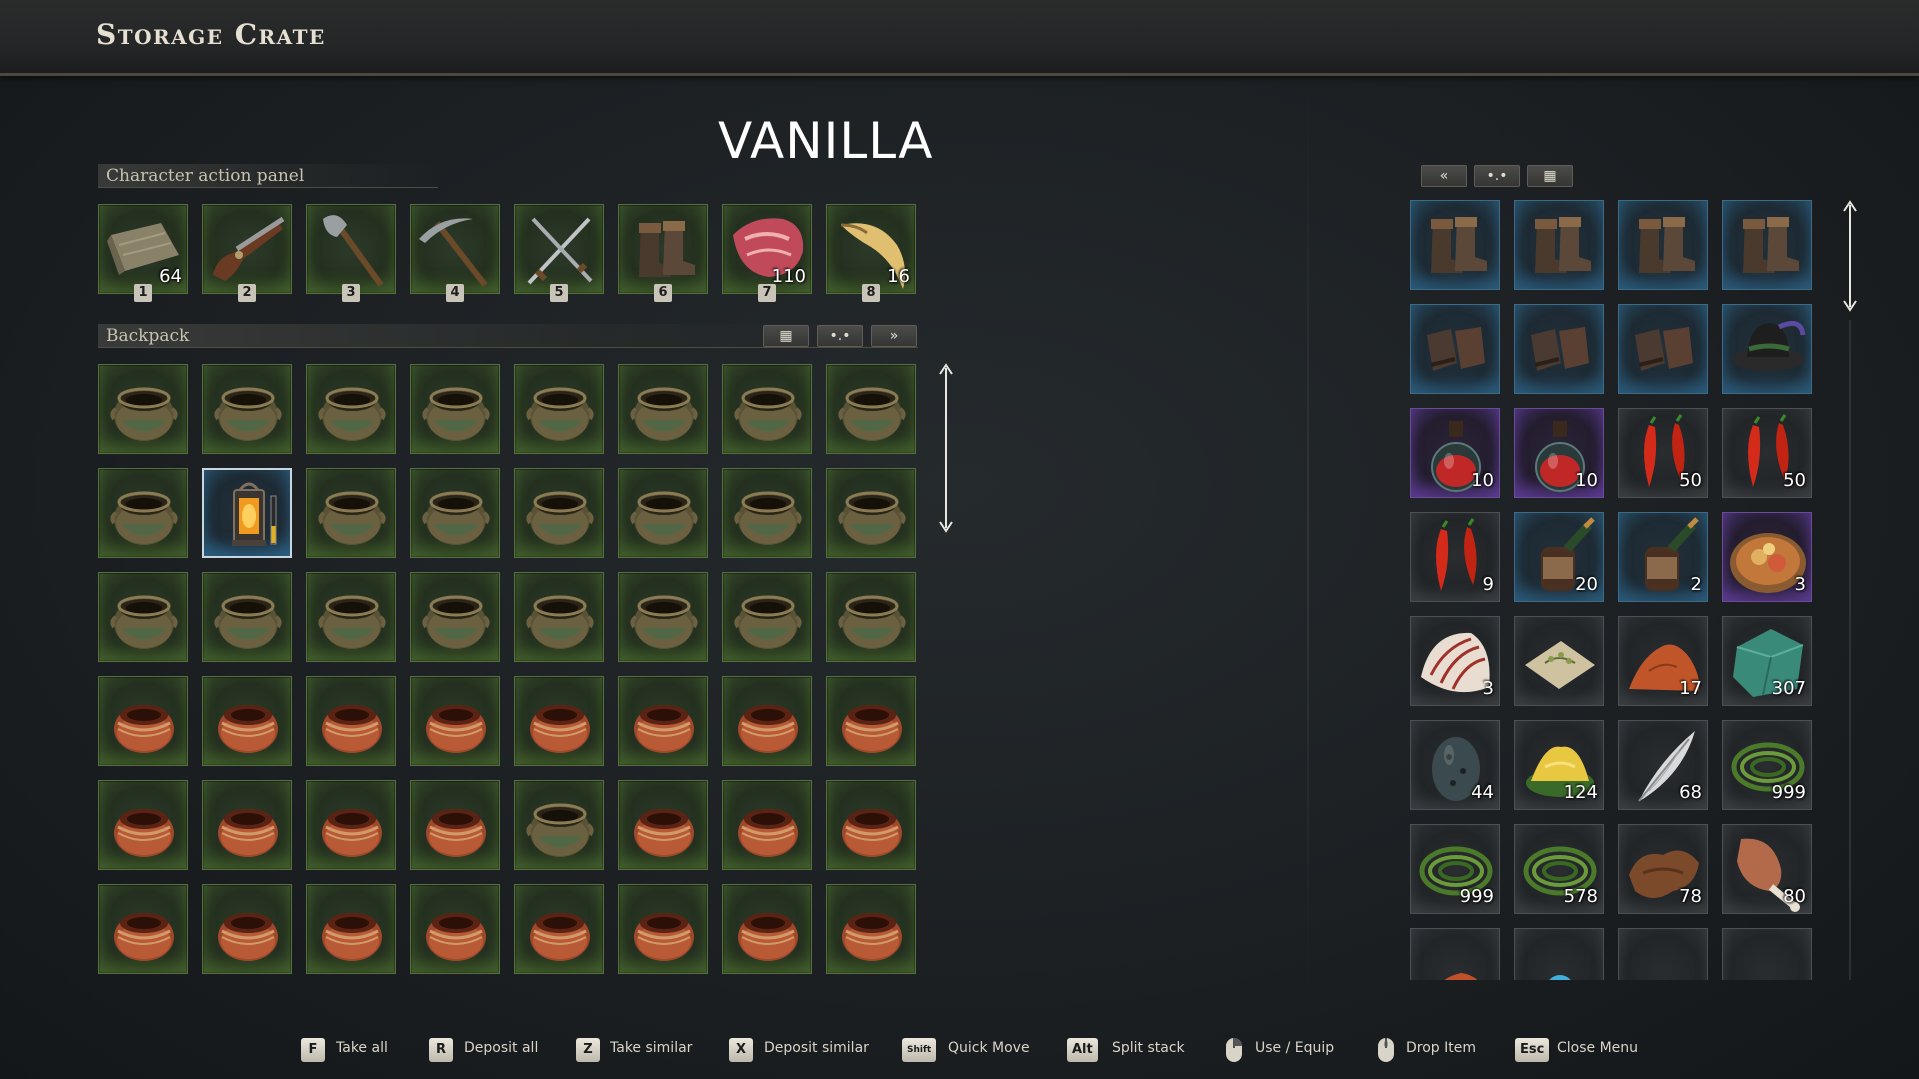  I want to click on action-slot-1: 64, so click(143, 249).